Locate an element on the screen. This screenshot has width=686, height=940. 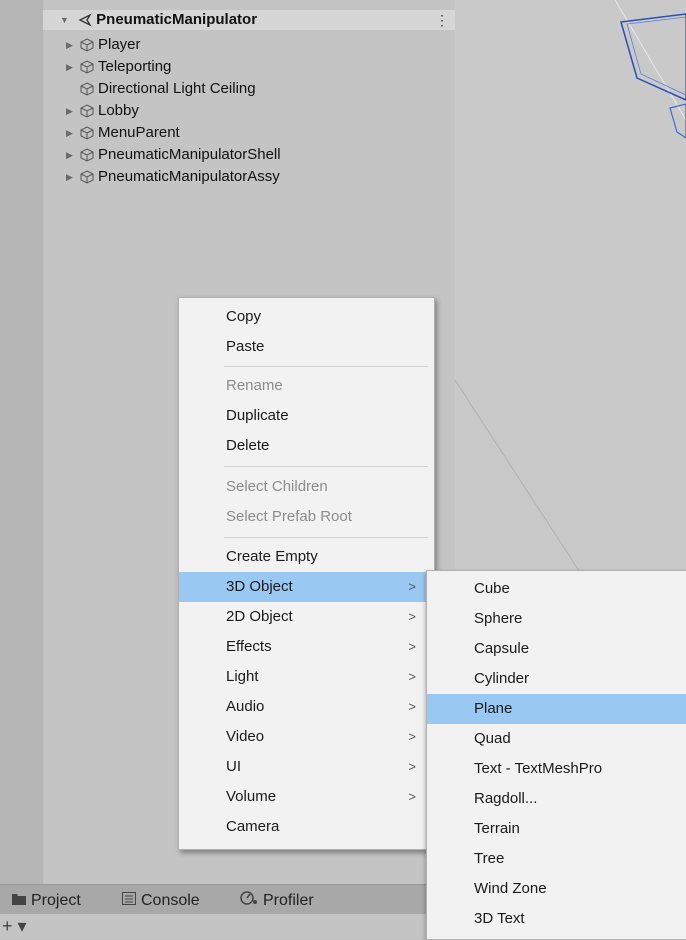
hierarchy-item-assy: ▶ PneumaticManipulatorAssy is located at coordinates (173, 177).